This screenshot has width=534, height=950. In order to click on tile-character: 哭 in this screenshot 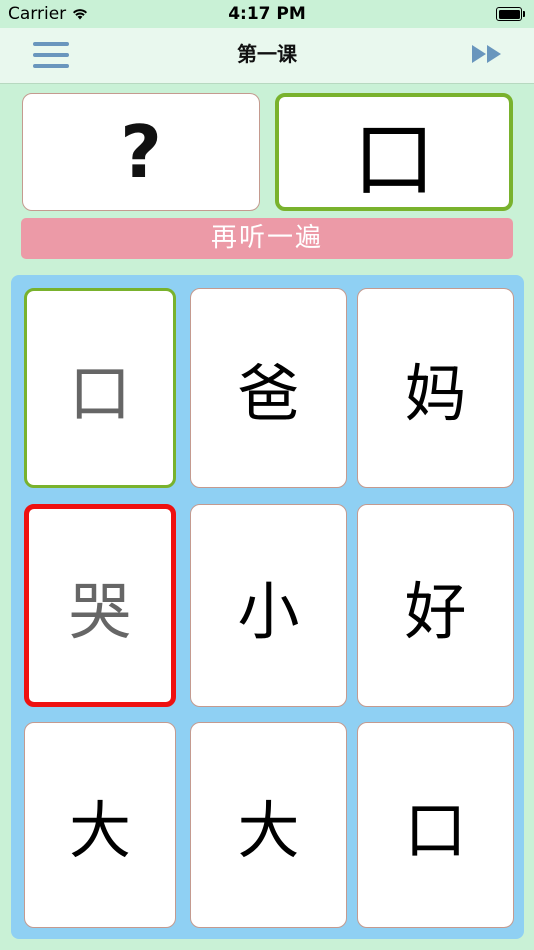, I will do `click(99, 611)`.